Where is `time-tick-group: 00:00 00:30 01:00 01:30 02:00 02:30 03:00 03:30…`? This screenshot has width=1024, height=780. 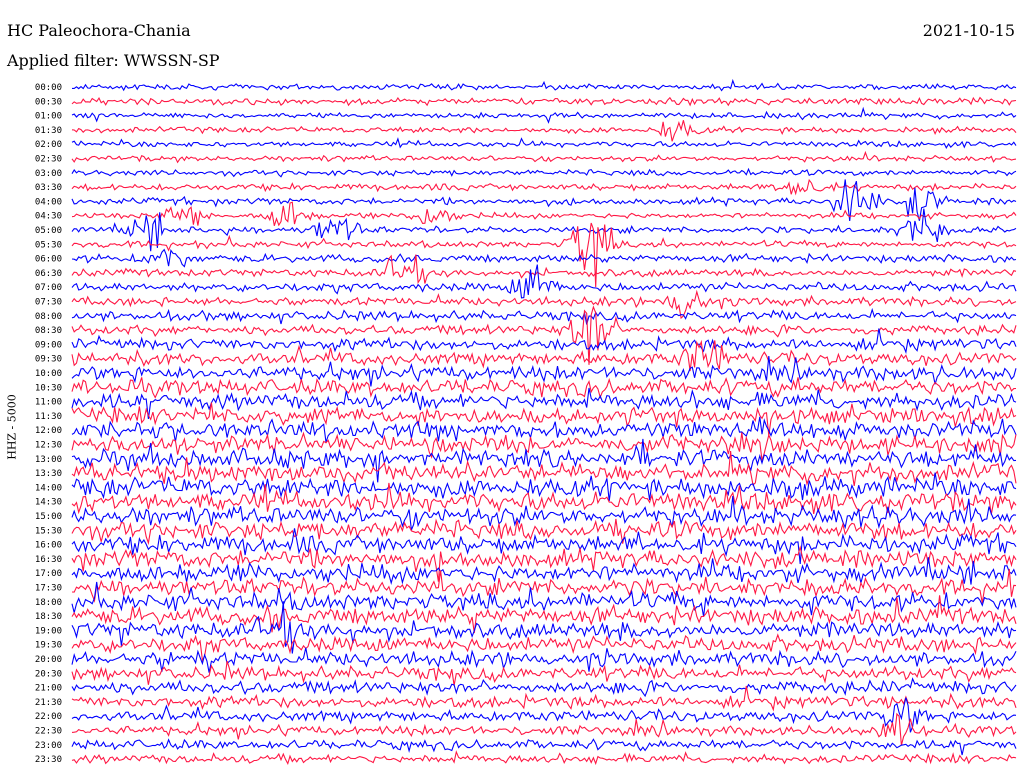 time-tick-group: 00:00 00:30 01:00 01:30 02:00 02:30 03:00 03:30… is located at coordinates (48, 424).